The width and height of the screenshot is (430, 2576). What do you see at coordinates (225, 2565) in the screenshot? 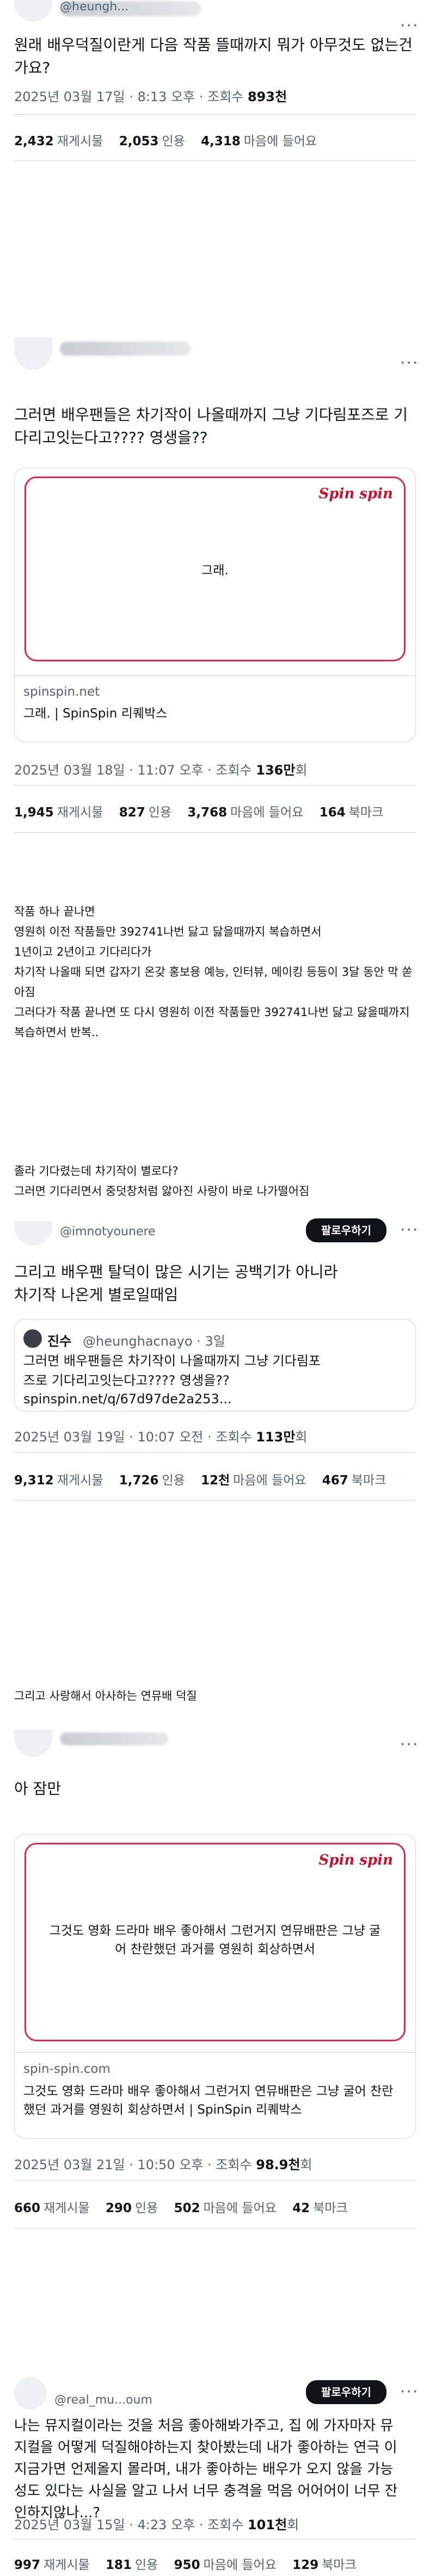
I see `likes-stat: 950 마음에 들어요` at bounding box center [225, 2565].